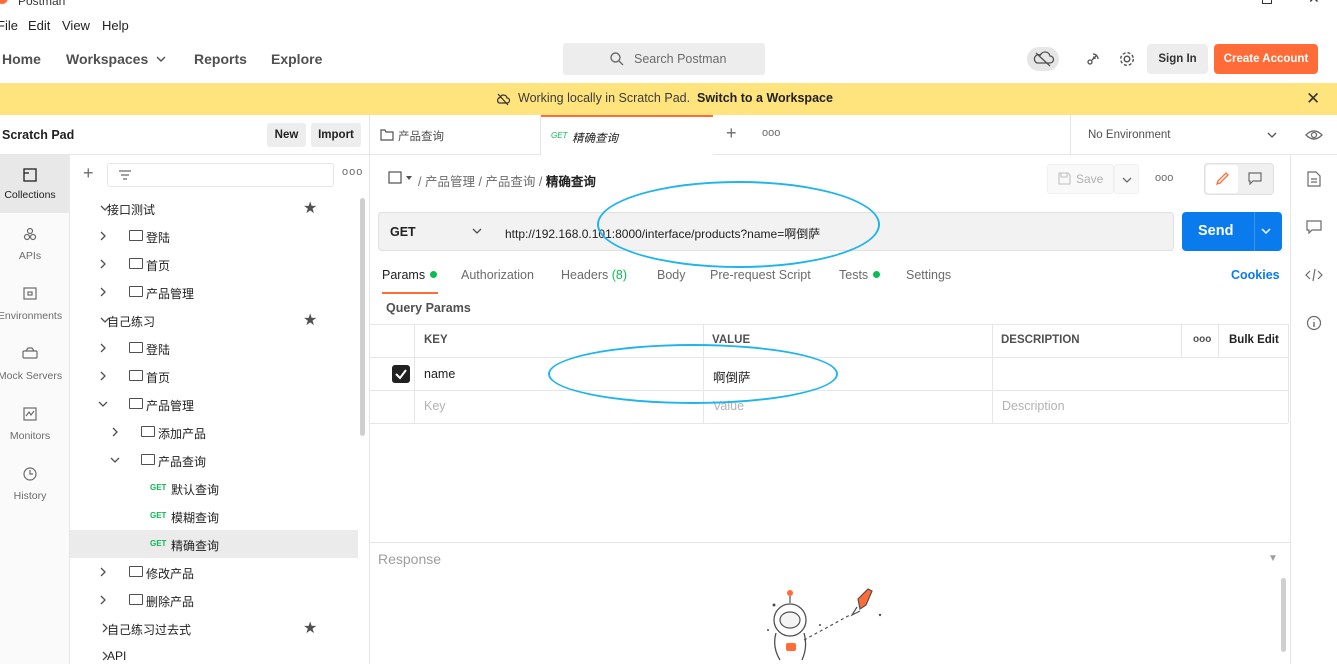  What do you see at coordinates (4, 2) in the screenshot?
I see `postman-logo-icon` at bounding box center [4, 2].